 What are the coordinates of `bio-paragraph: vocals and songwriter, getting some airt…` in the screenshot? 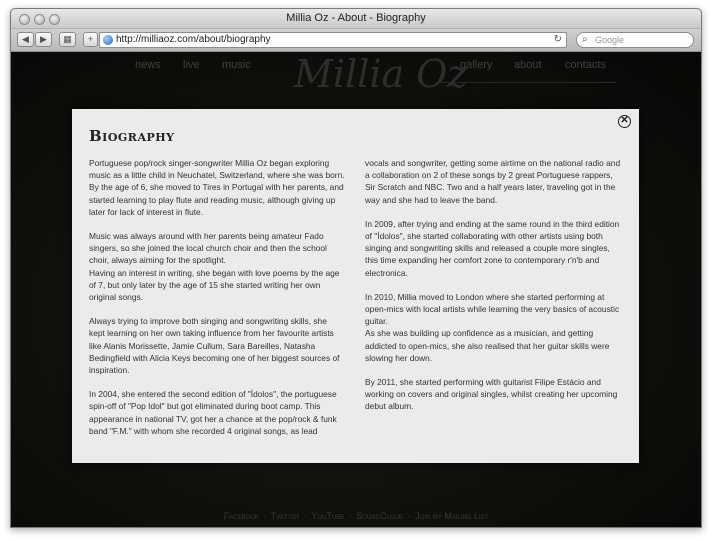 It's located at (493, 181).